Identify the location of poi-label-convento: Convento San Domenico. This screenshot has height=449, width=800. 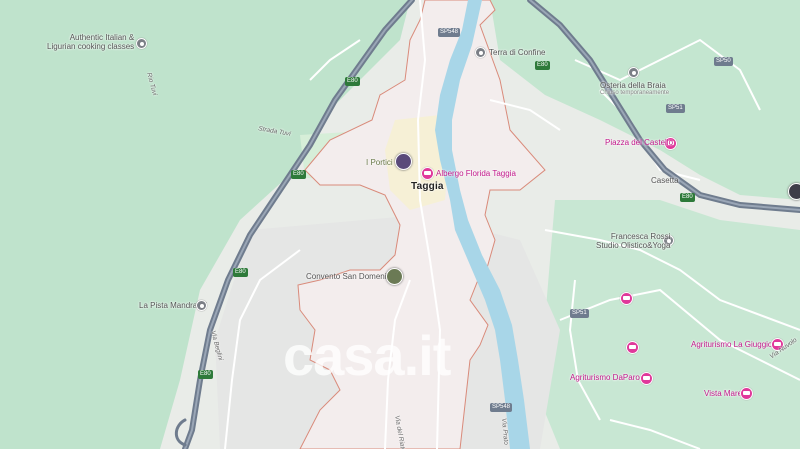
(350, 276).